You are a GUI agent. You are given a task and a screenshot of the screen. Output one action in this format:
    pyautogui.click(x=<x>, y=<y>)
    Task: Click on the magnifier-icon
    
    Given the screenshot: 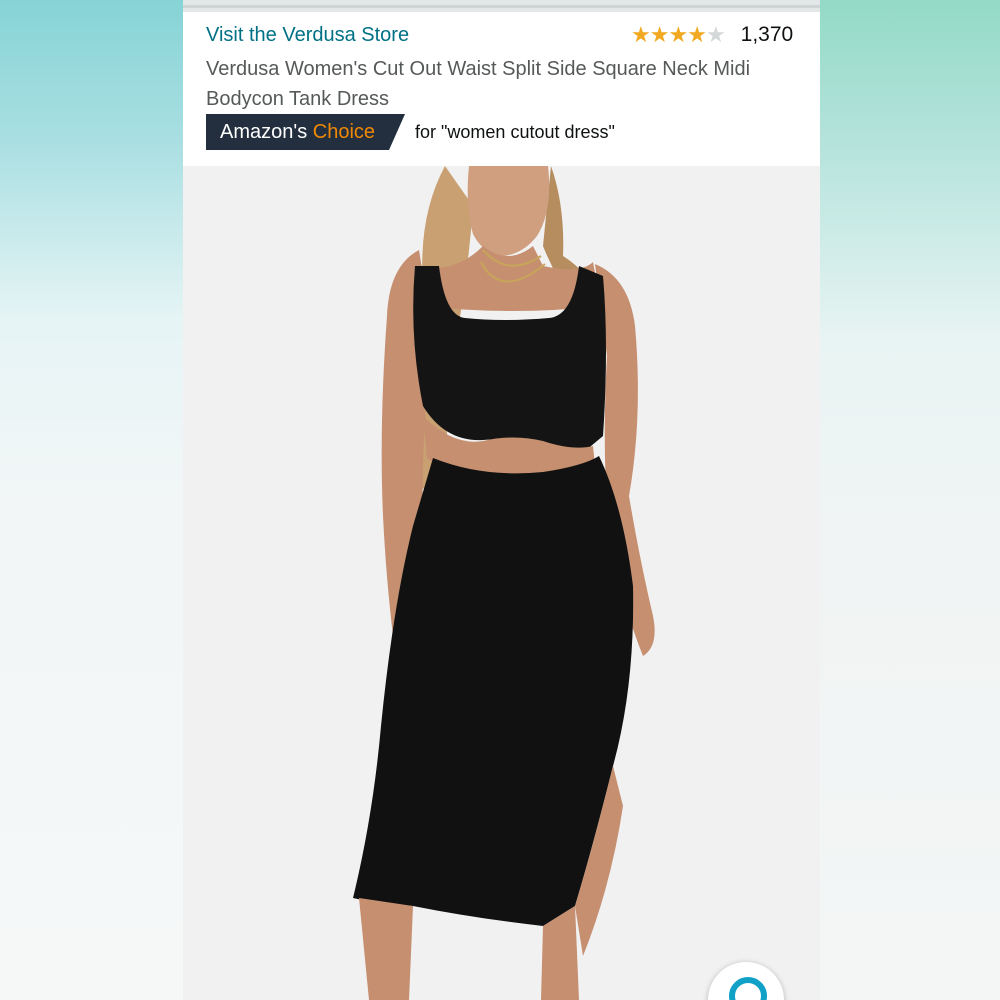 What is the action you would take?
    pyautogui.click(x=748, y=988)
    